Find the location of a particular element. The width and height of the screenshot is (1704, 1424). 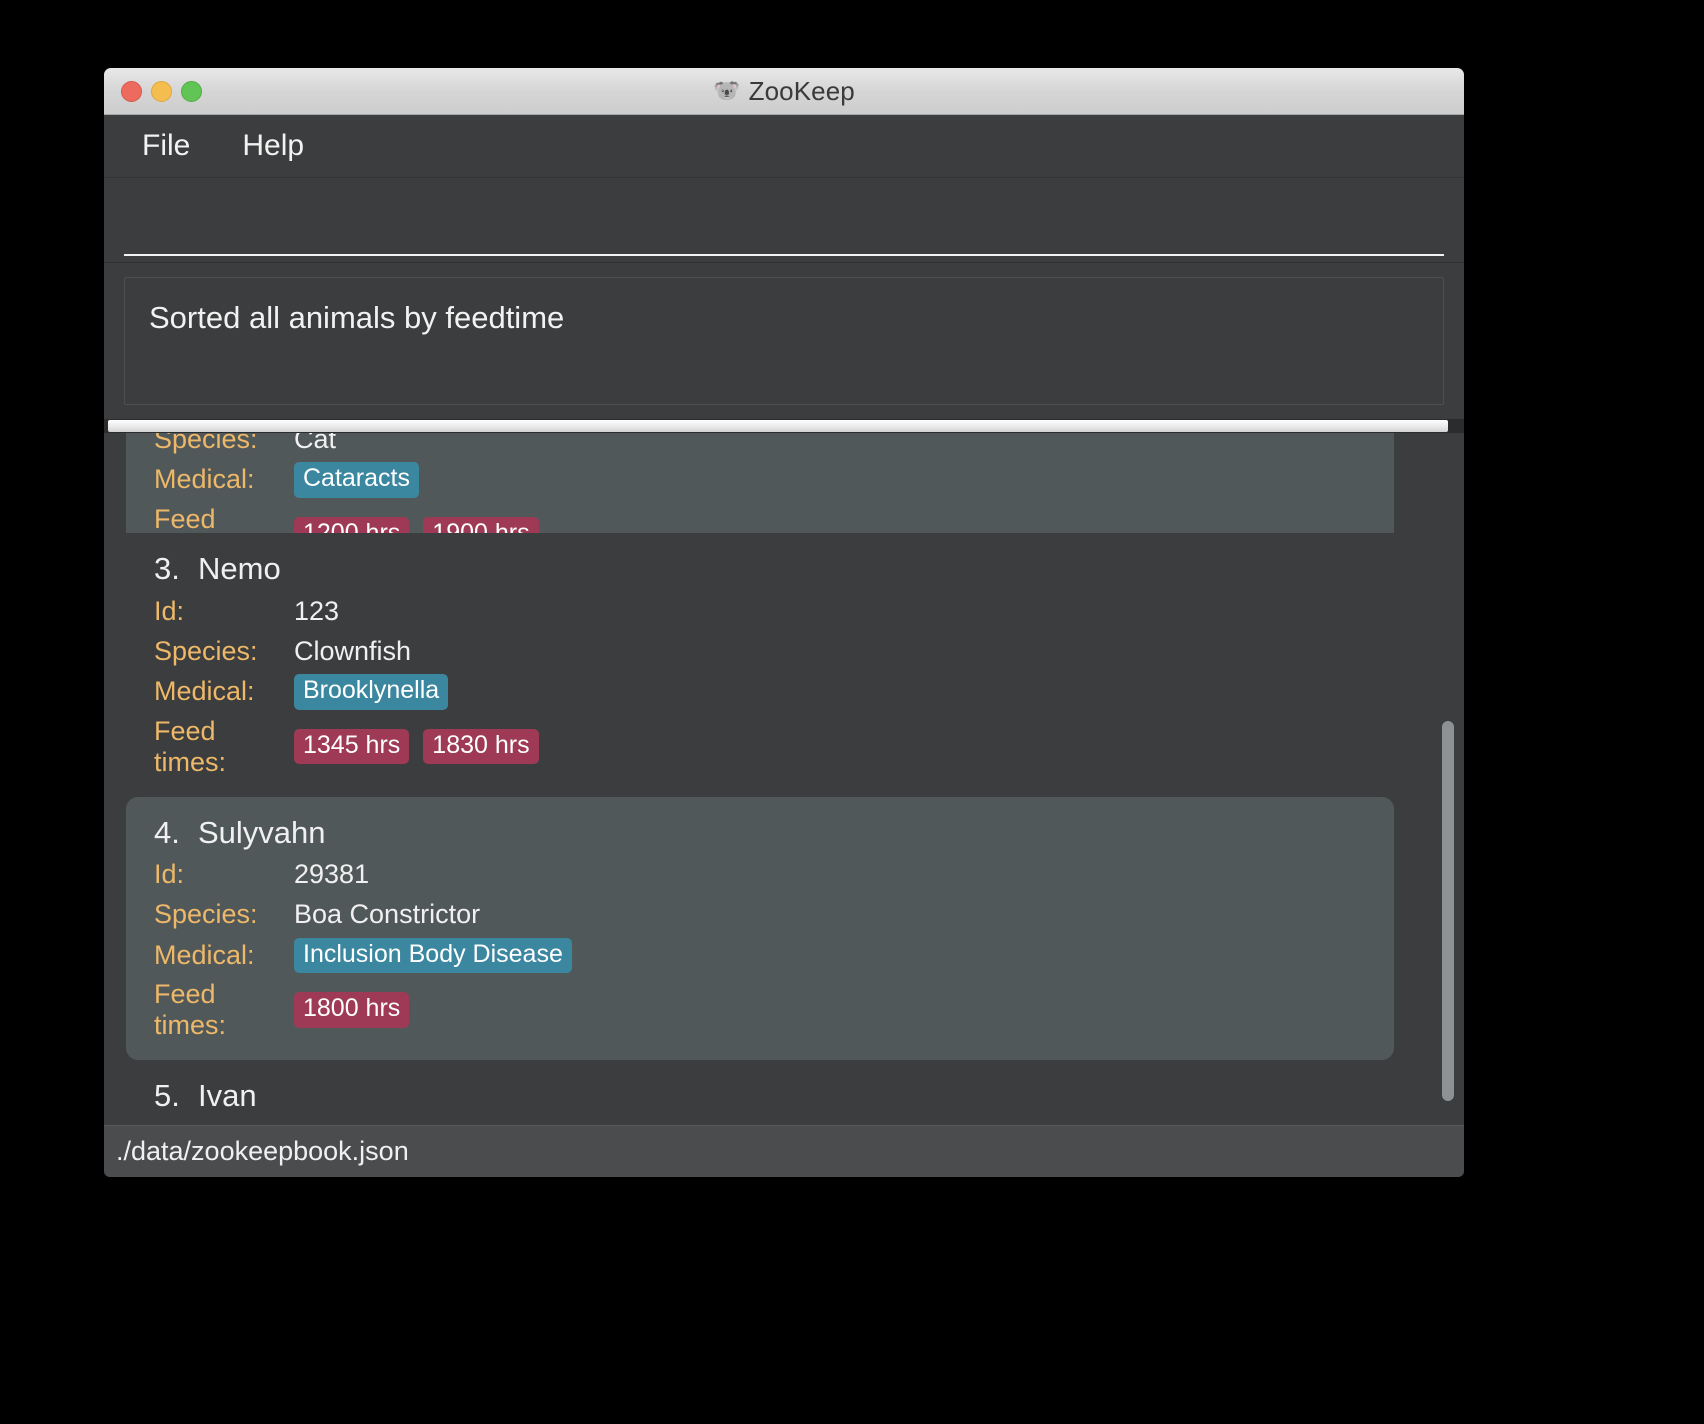

traffic-light-group is located at coordinates (161, 91).